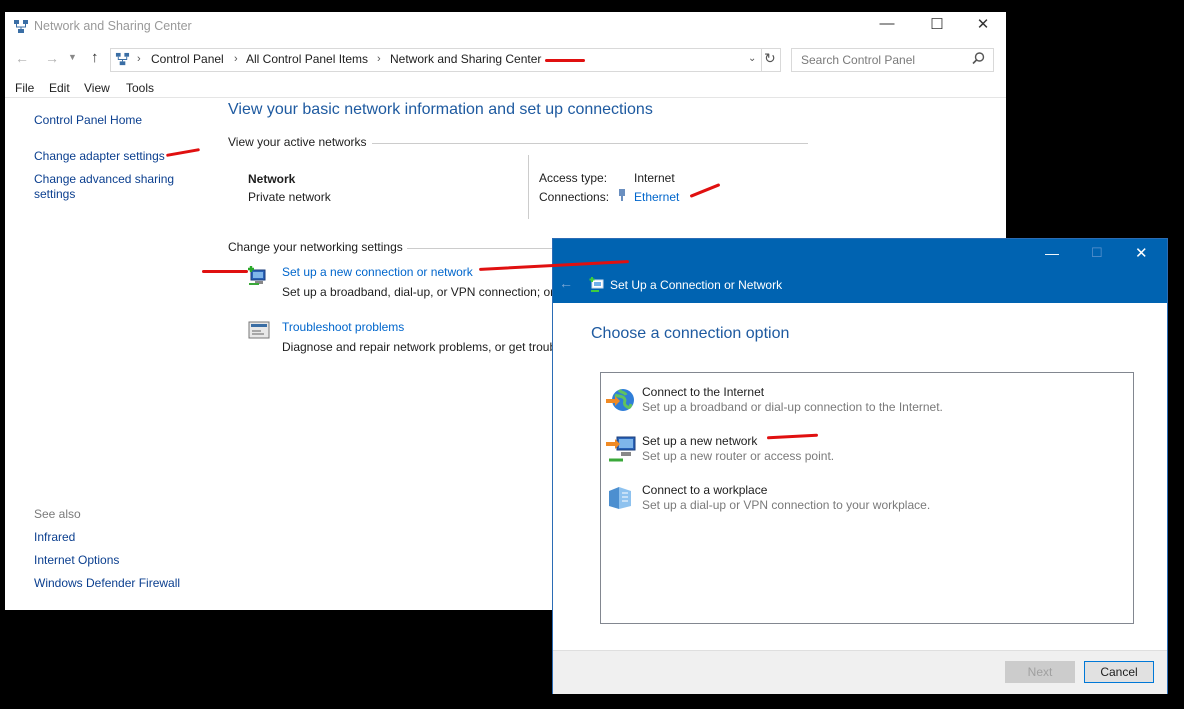 This screenshot has height=709, width=1184. Describe the element at coordinates (272, 179) in the screenshot. I see `network-name: Network` at that location.